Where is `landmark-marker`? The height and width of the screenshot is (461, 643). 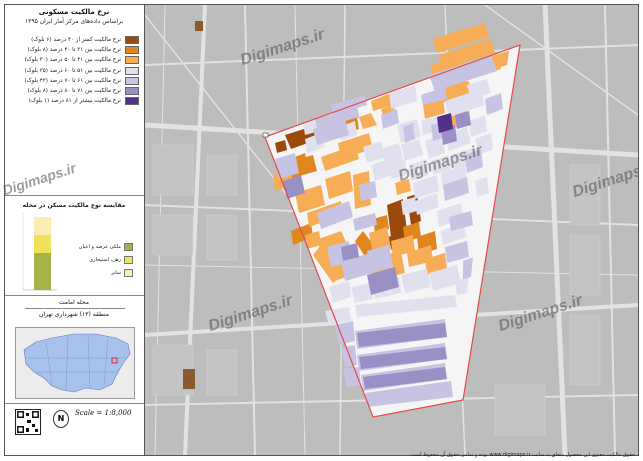
landmark-marker is located at coordinates (265, 135).